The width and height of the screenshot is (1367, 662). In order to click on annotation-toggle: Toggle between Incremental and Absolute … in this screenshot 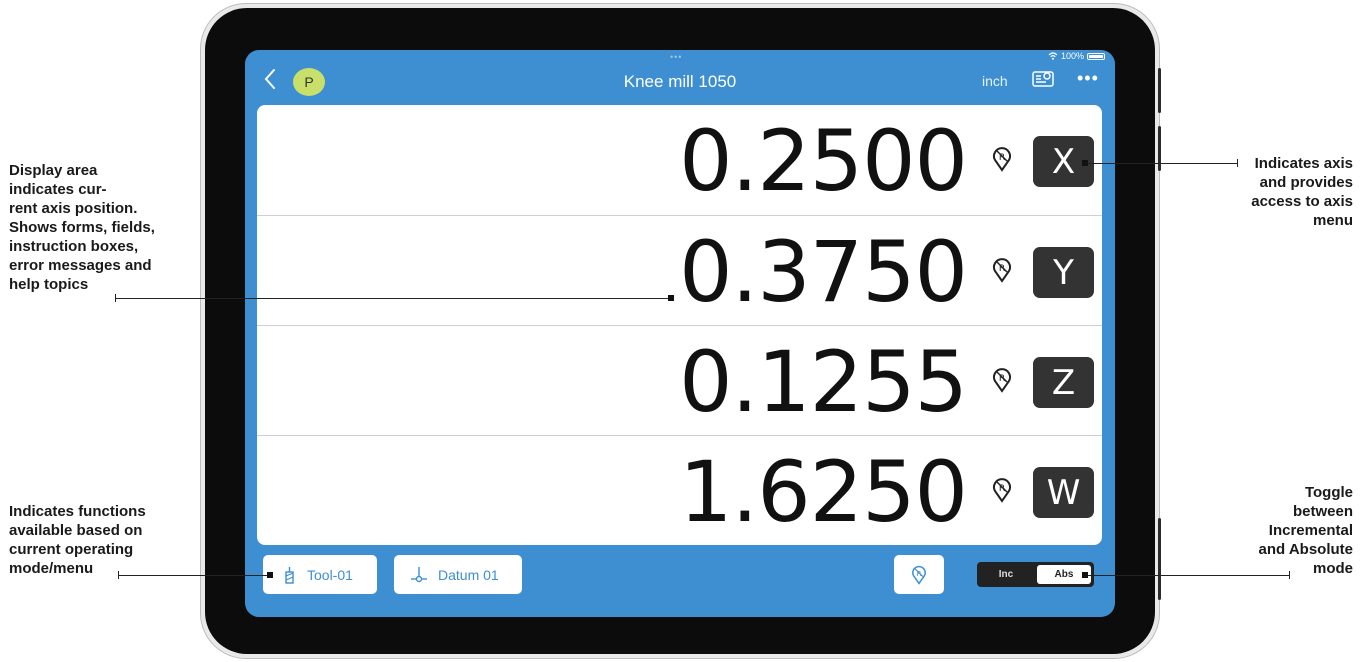, I will do `click(1305, 530)`.